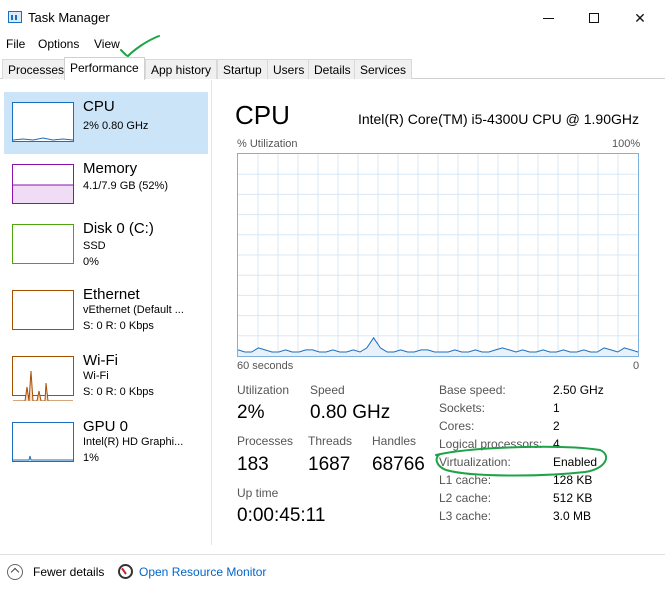 The image size is (665, 599). Describe the element at coordinates (110, 168) in the screenshot. I see `sidebar-title: Memory` at that location.